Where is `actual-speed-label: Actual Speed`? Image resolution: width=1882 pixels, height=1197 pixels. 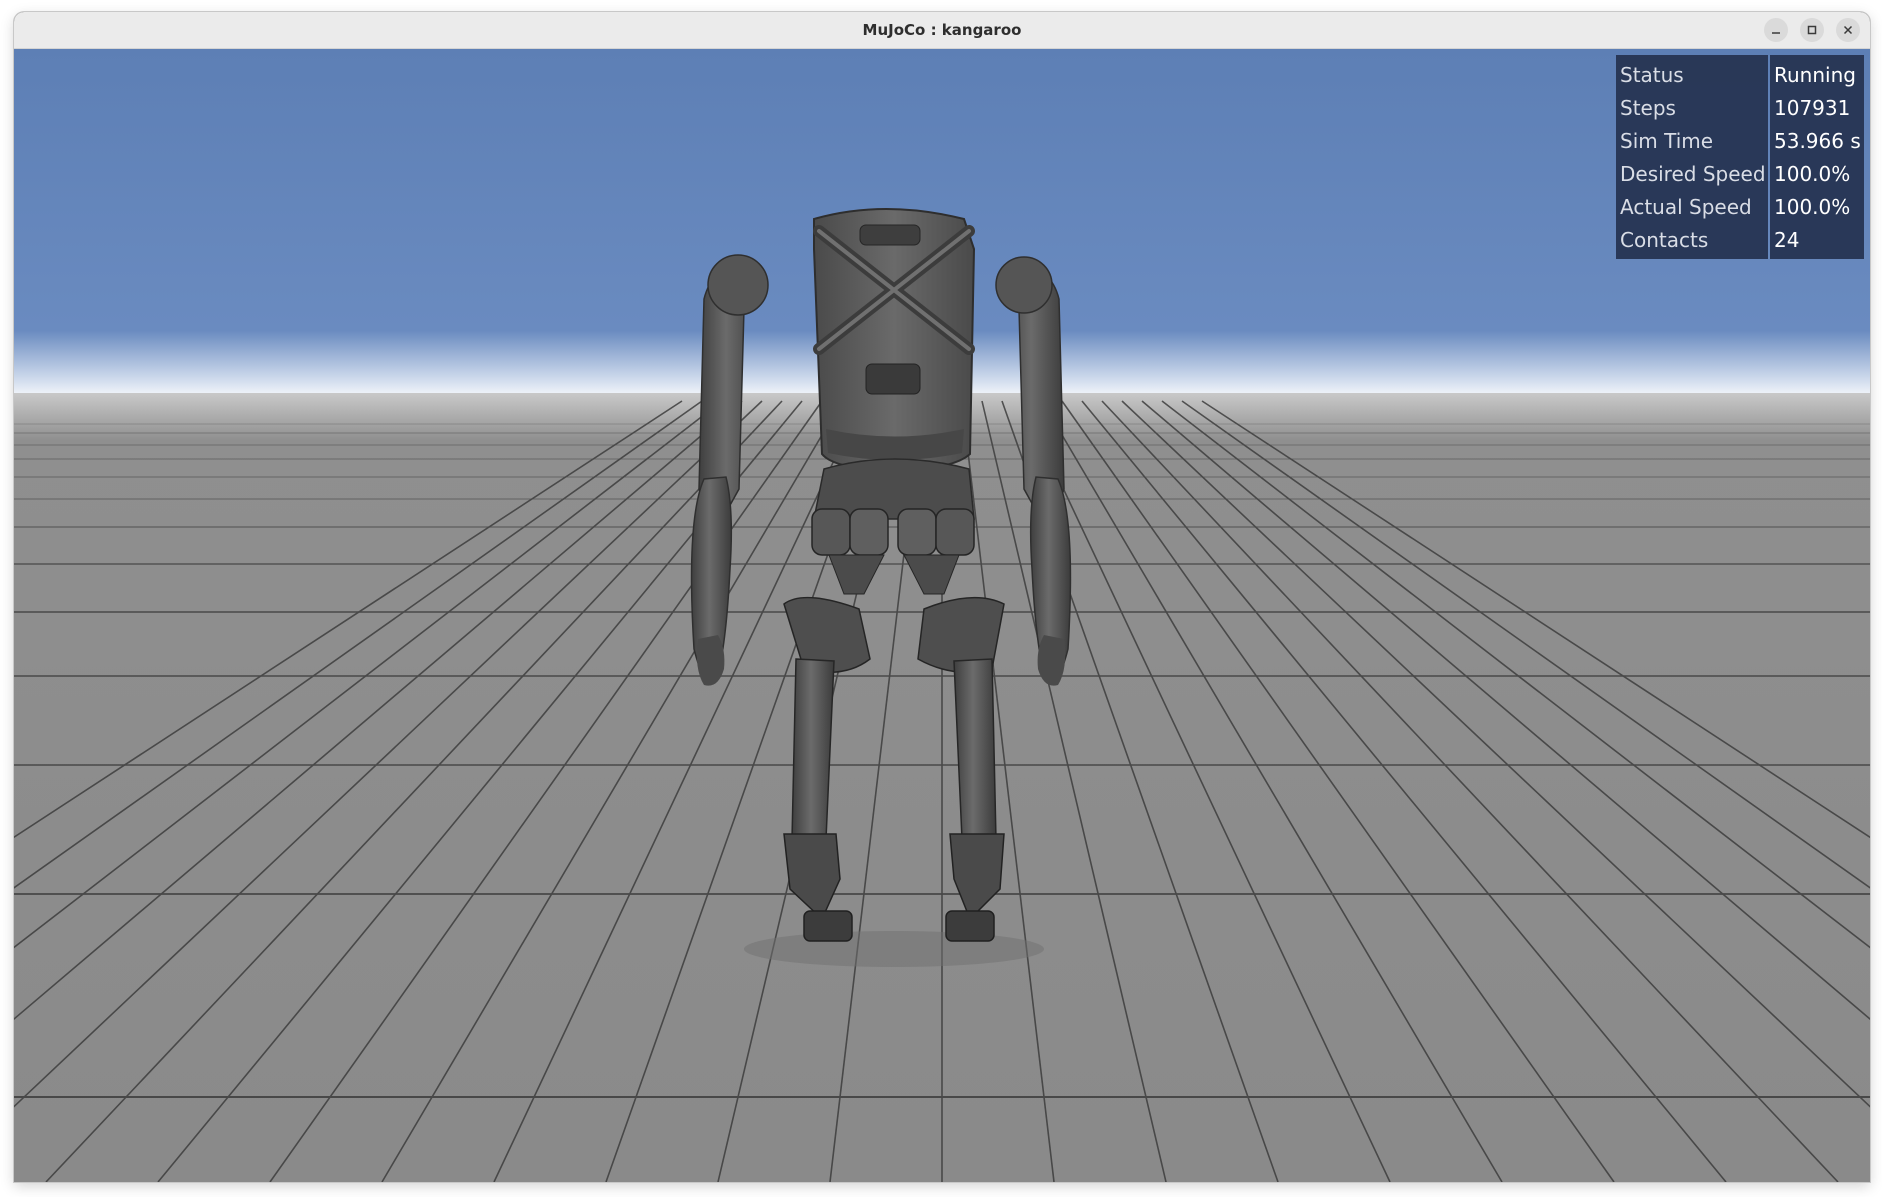 actual-speed-label: Actual Speed is located at coordinates (1686, 207).